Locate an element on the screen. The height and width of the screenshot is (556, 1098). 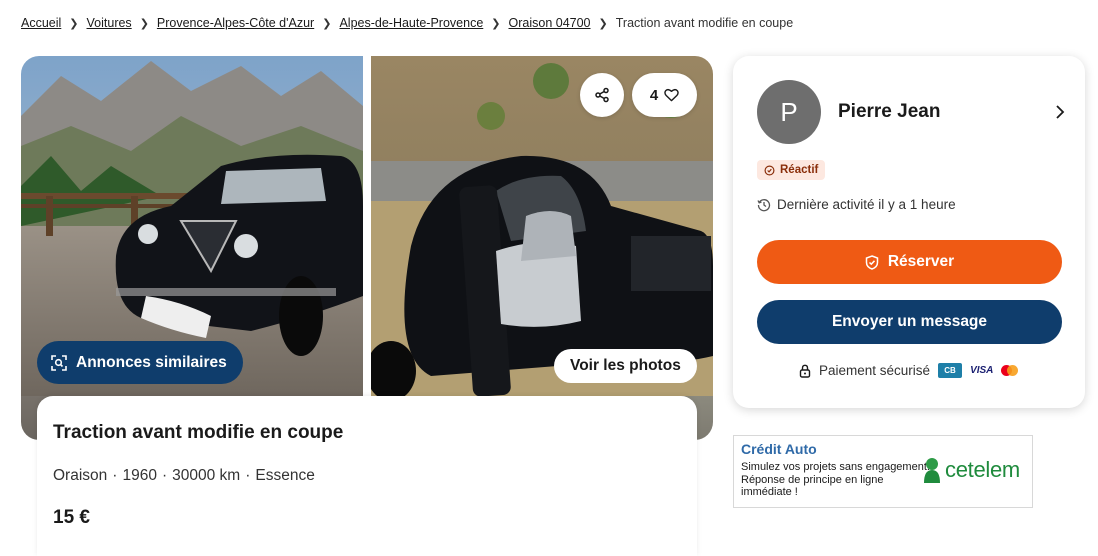
reserve-label: Réserver is located at coordinates (921, 261).